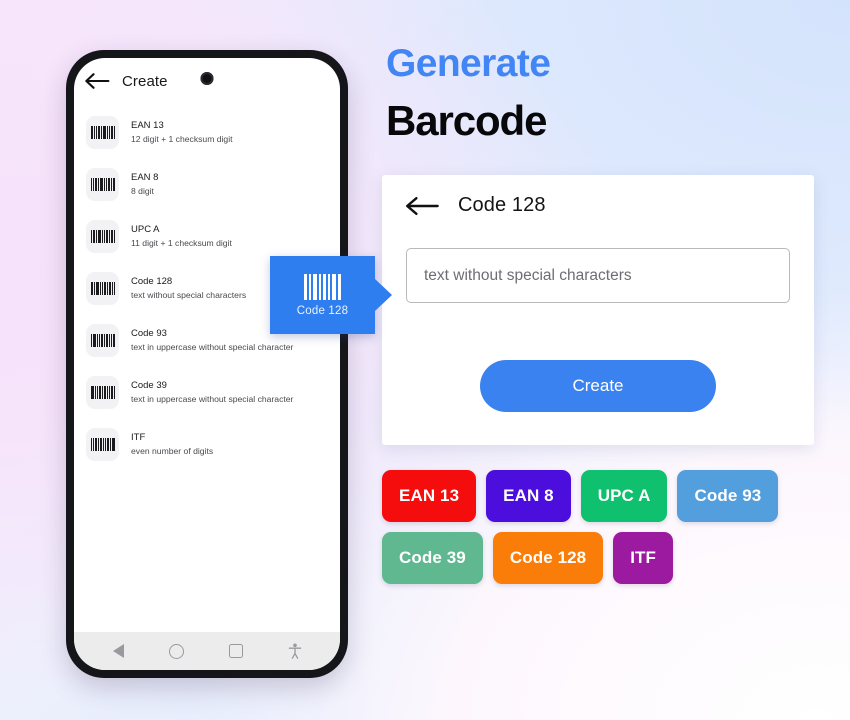  Describe the element at coordinates (728, 496) in the screenshot. I see `chip-code-93: Code 93` at that location.